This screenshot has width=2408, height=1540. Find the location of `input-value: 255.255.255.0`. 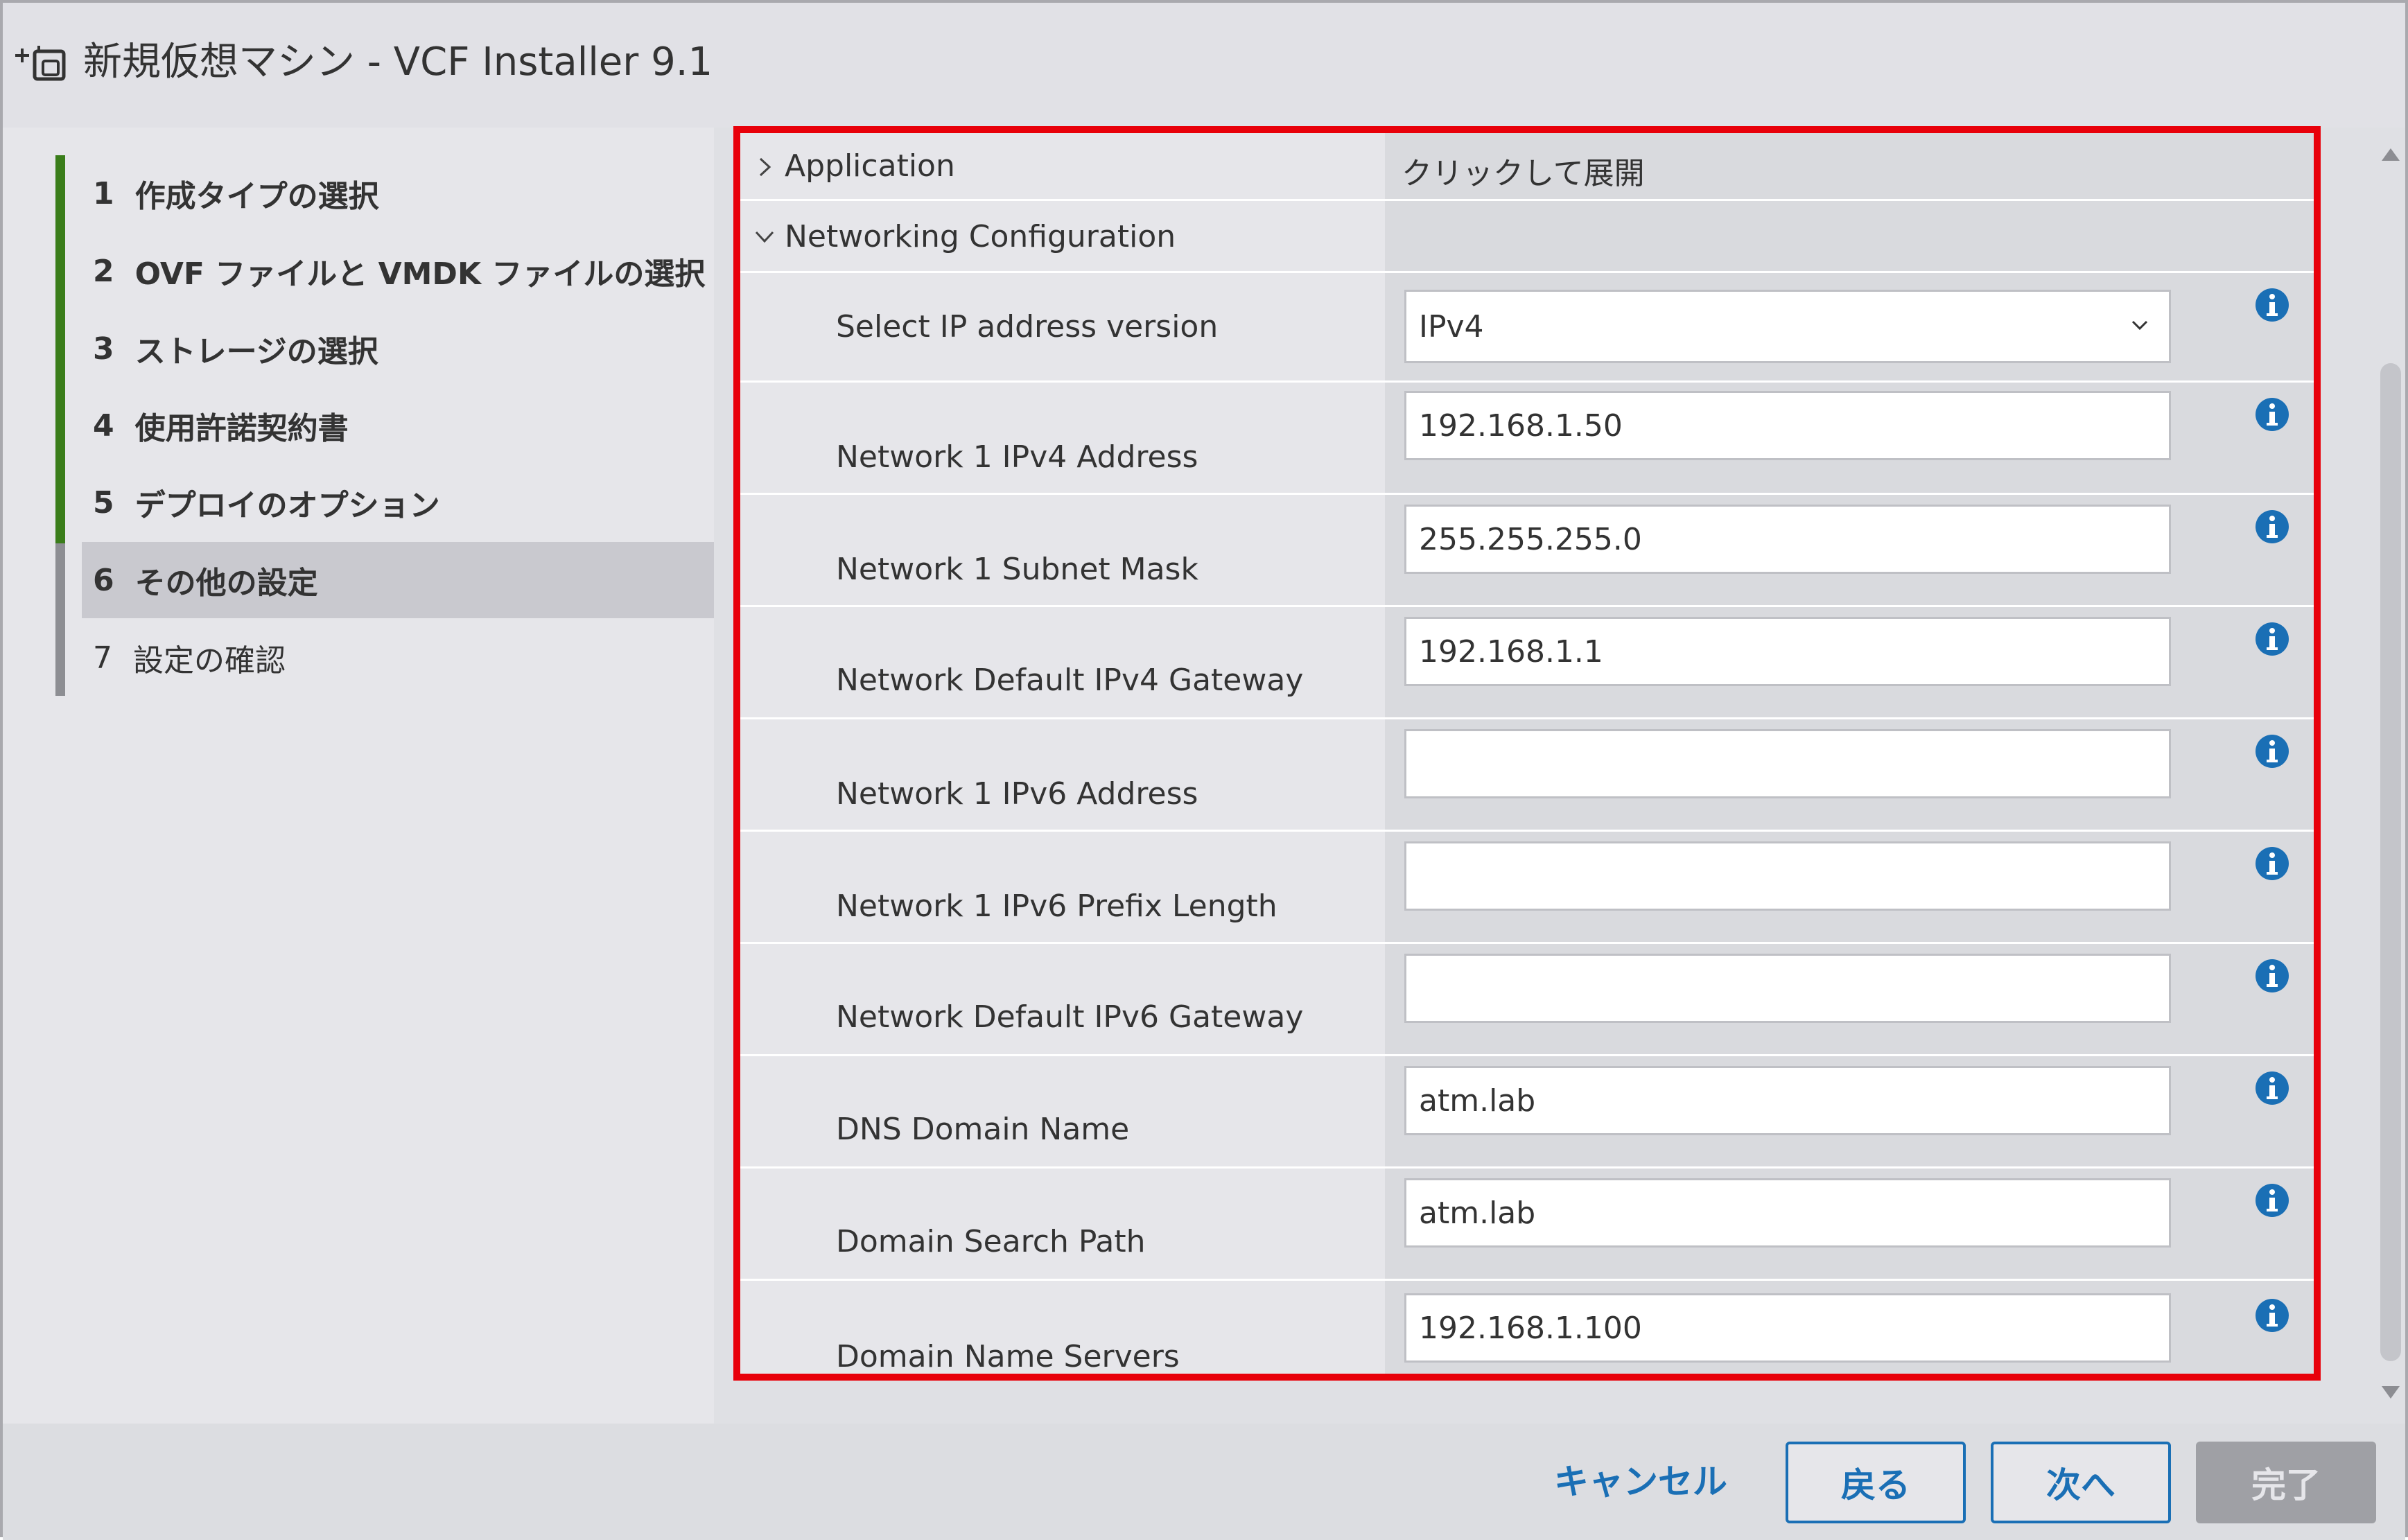

input-value: 255.255.255.0 is located at coordinates (1530, 539).